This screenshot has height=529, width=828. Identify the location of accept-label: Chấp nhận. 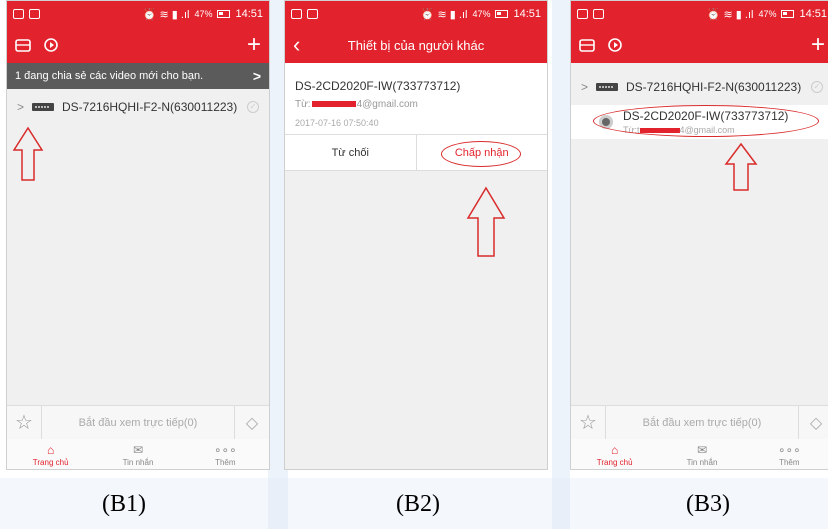
(481, 153).